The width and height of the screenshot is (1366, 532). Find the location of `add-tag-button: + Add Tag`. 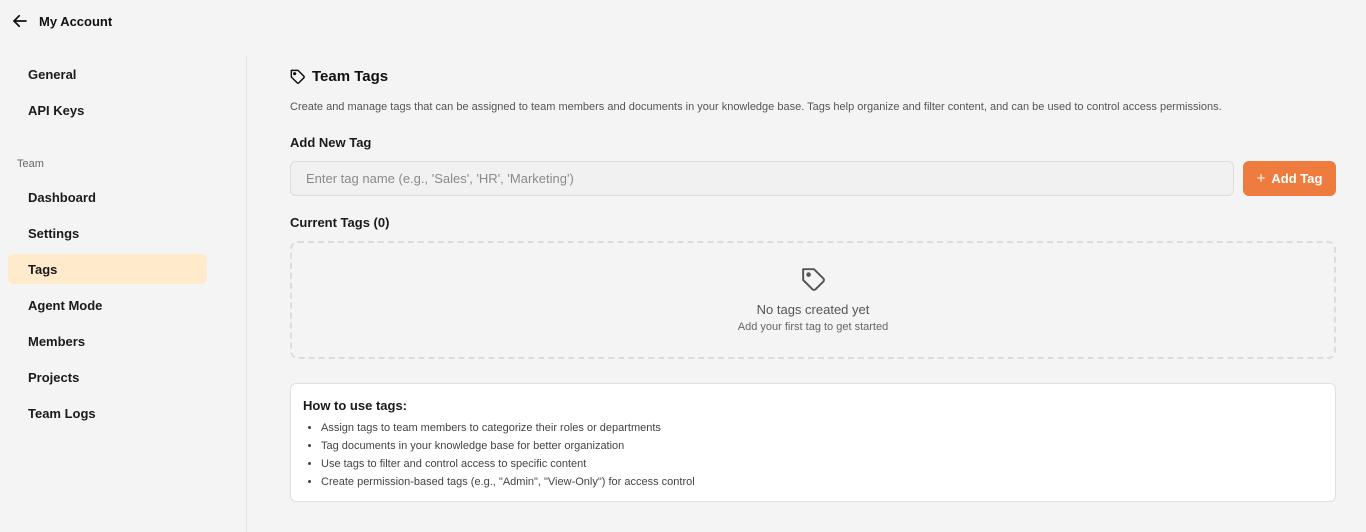

add-tag-button: + Add Tag is located at coordinates (1289, 178).